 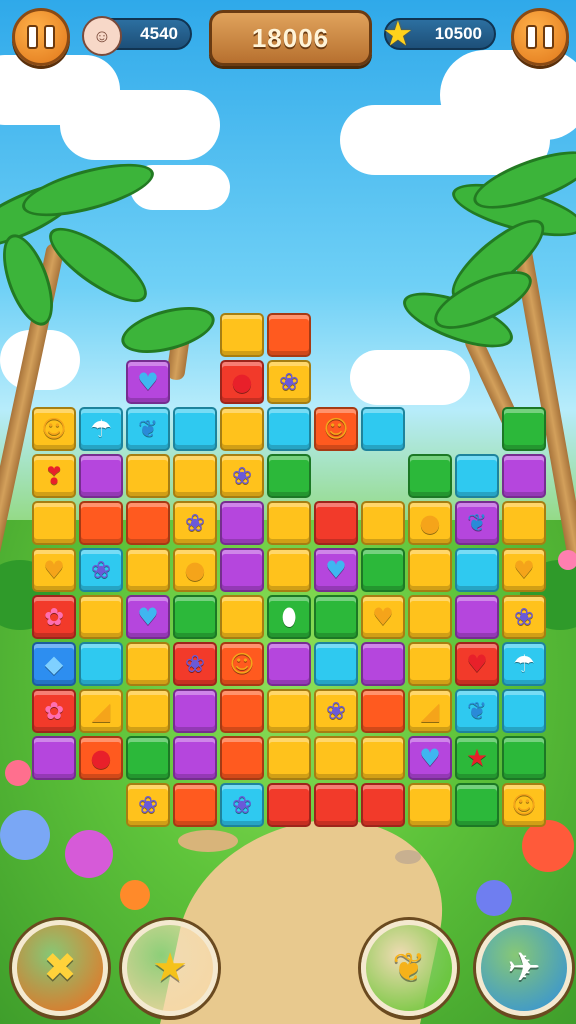 I want to click on shuffle-booster-button: ✖, so click(x=60, y=968).